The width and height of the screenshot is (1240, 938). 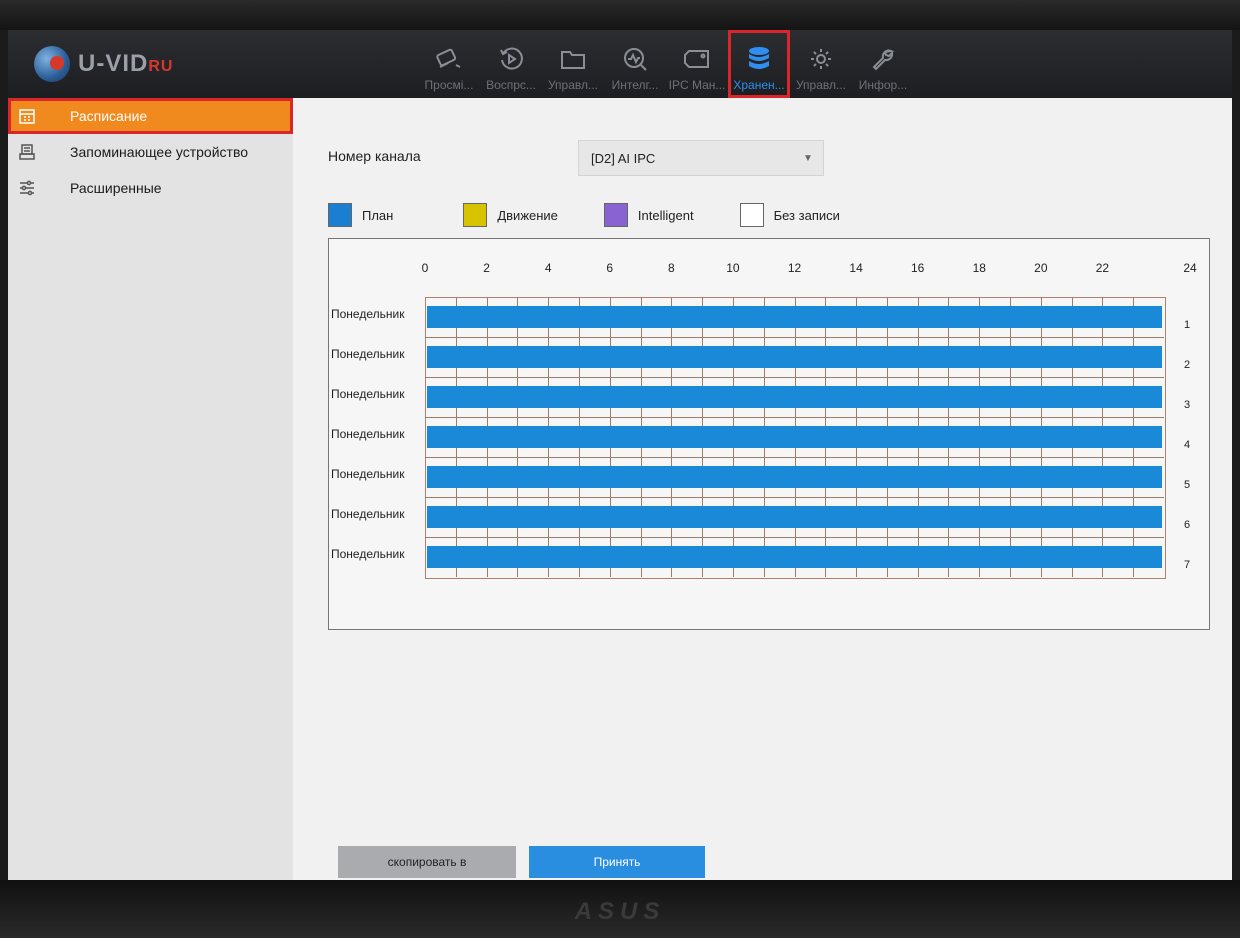 What do you see at coordinates (883, 59) in the screenshot?
I see `wrench-icon` at bounding box center [883, 59].